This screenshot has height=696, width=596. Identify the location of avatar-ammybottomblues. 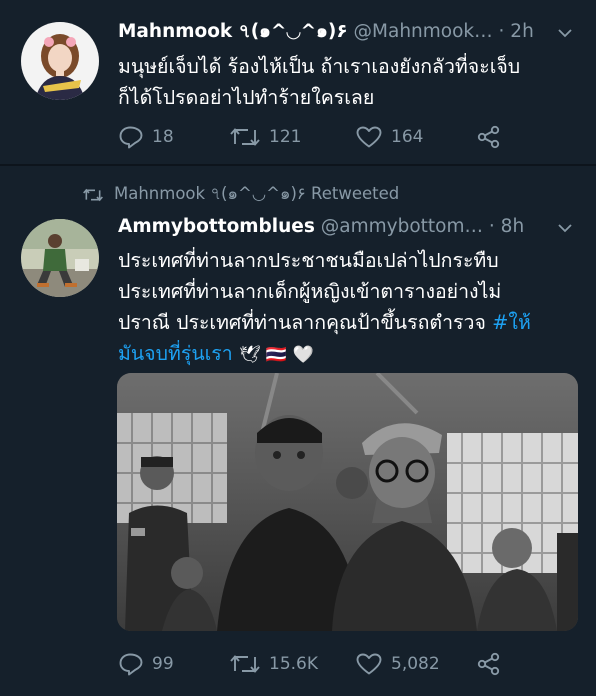
(60, 258).